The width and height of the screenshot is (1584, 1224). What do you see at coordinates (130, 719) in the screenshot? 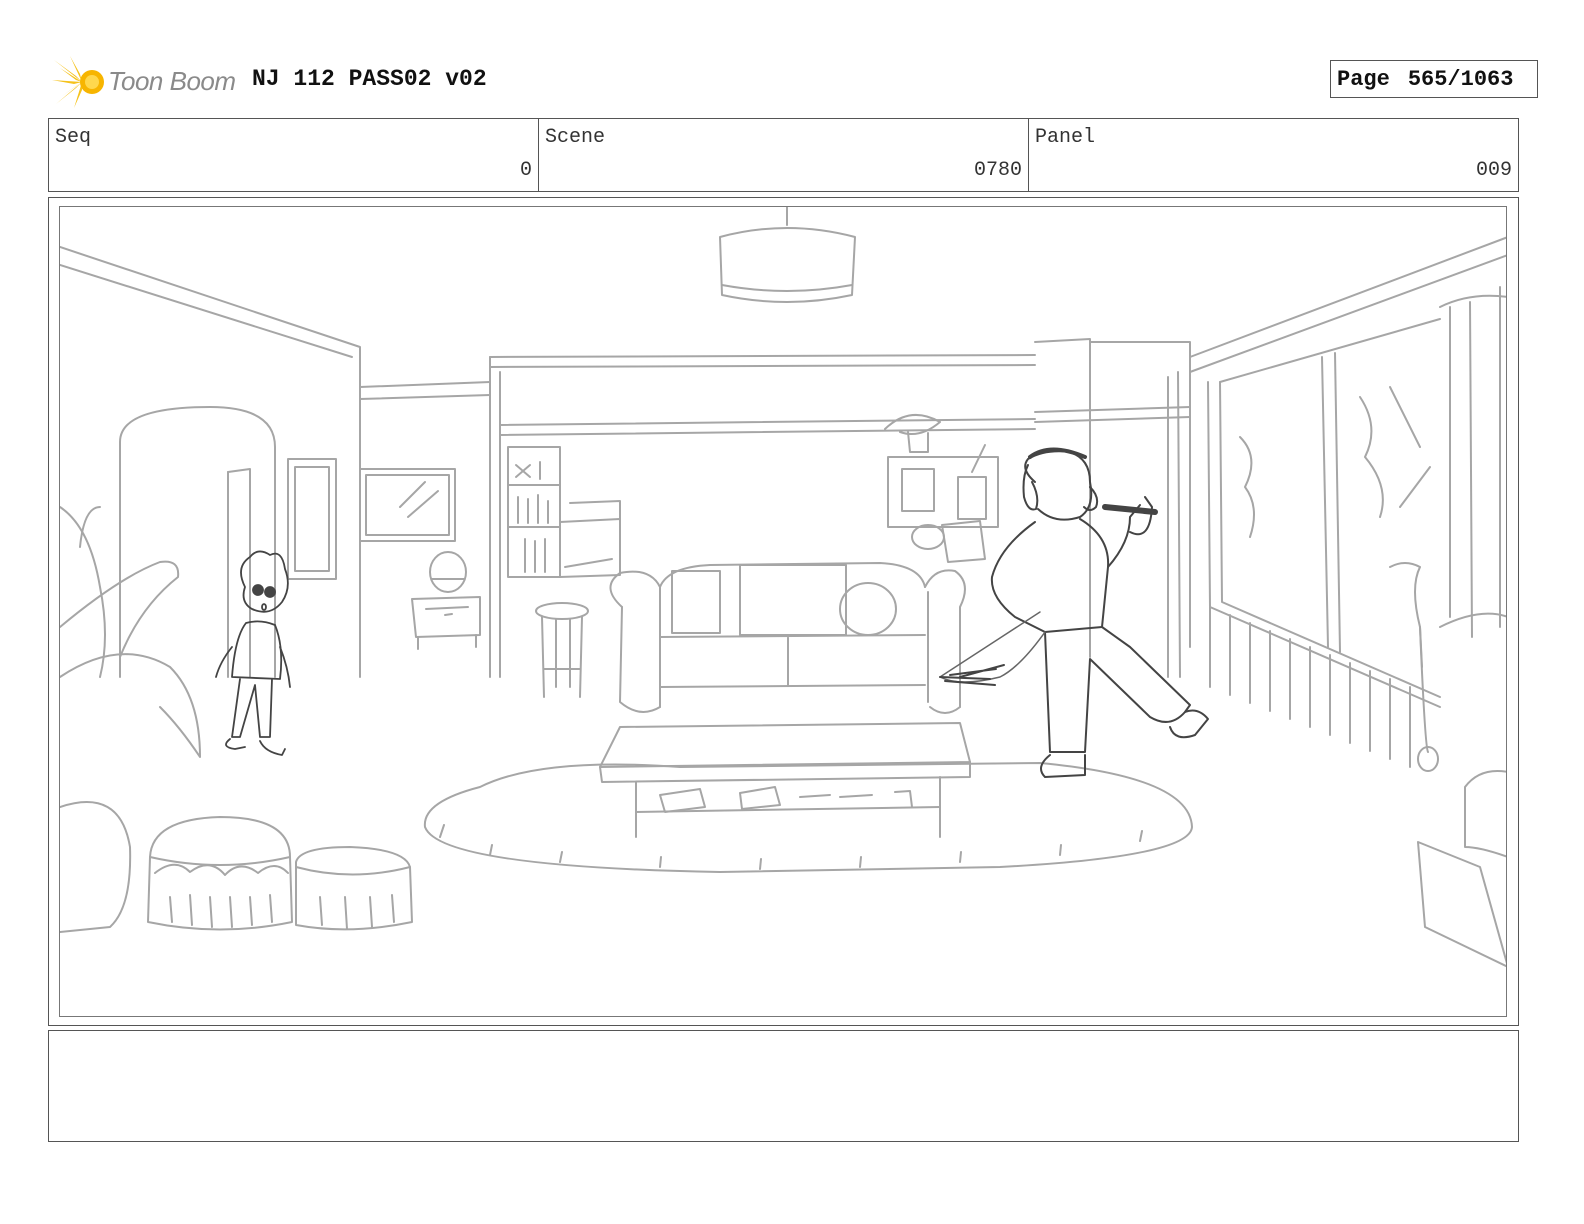
I see `left-plant` at bounding box center [130, 719].